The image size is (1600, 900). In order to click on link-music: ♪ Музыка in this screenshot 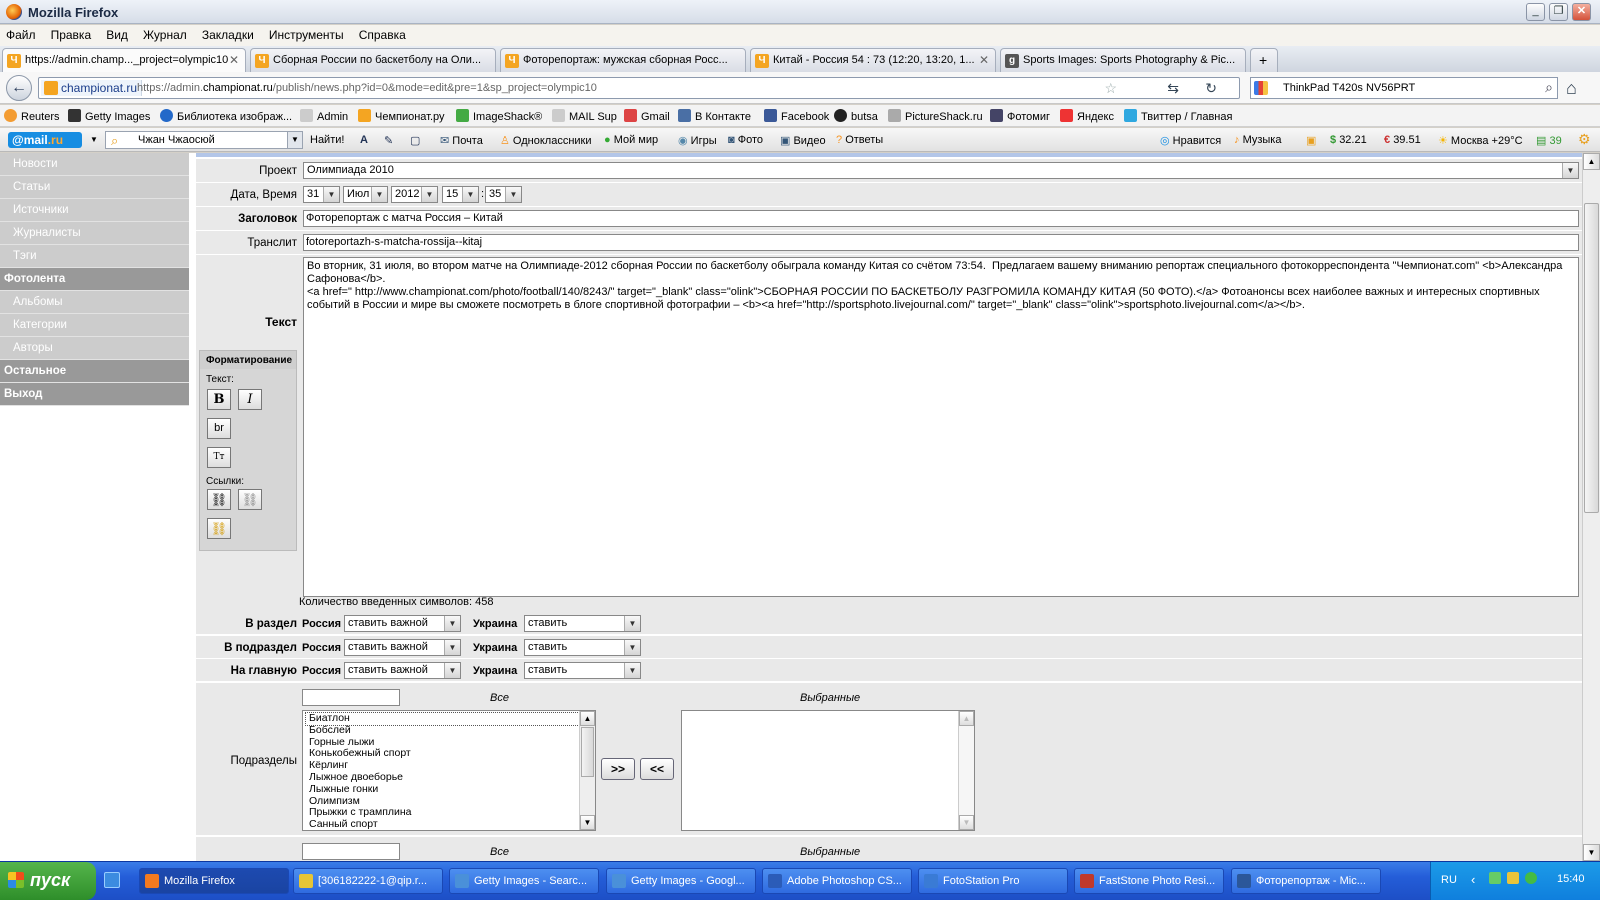, I will do `click(1257, 140)`.